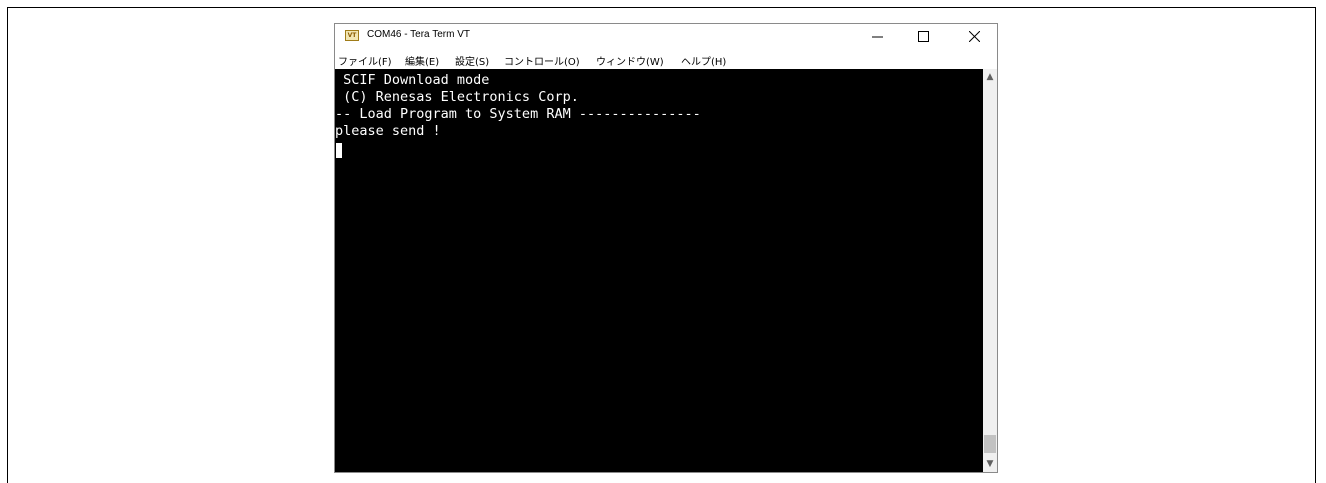 The width and height of the screenshot is (1326, 483). Describe the element at coordinates (472, 60) in the screenshot. I see `menu-setup: 設定(S)` at that location.